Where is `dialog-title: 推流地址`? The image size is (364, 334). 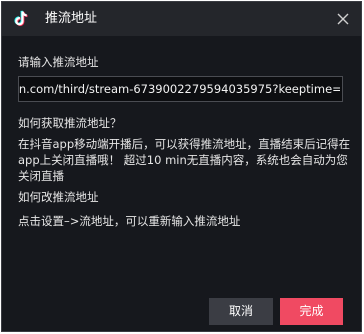
dialog-title: 推流地址 is located at coordinates (71, 18).